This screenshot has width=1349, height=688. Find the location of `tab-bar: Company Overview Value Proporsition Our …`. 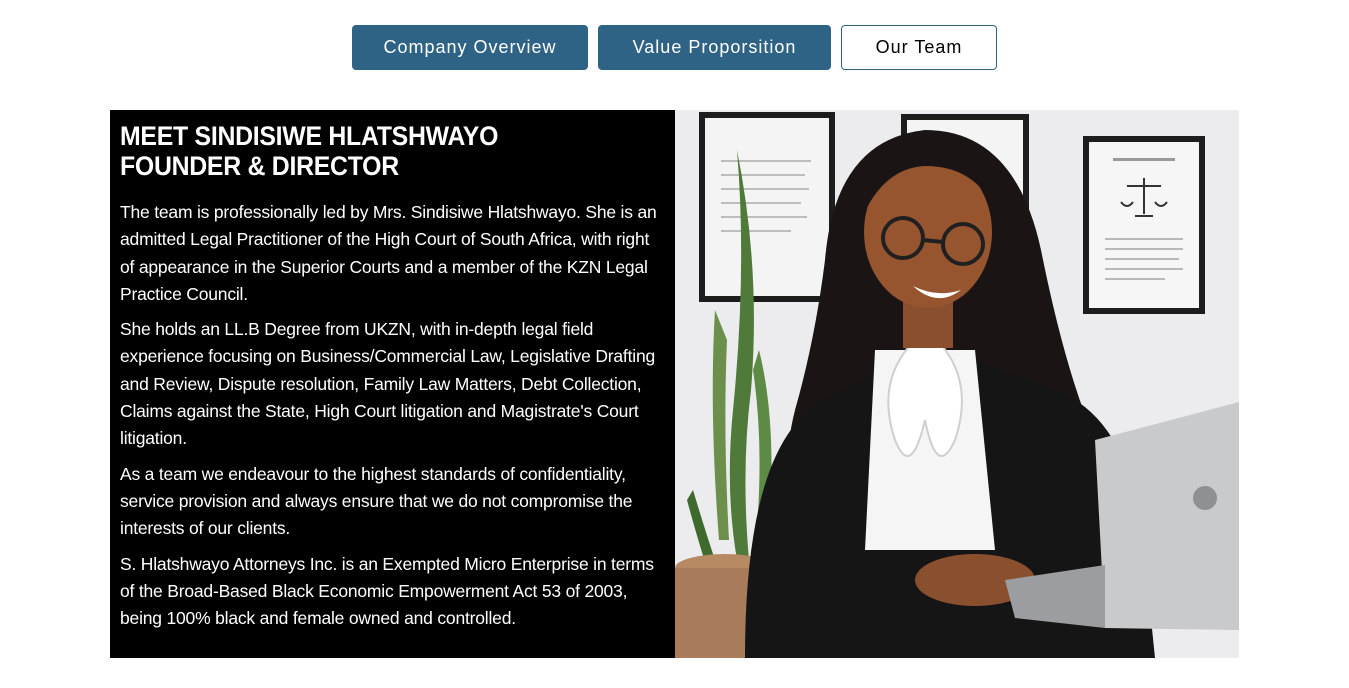

tab-bar: Company Overview Value Proporsition Our … is located at coordinates (674, 47).